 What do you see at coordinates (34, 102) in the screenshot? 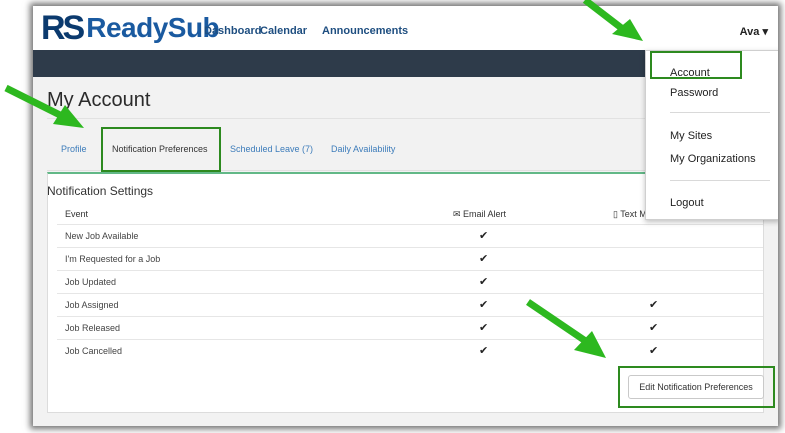
I see `arrow-tab-shaft` at bounding box center [34, 102].